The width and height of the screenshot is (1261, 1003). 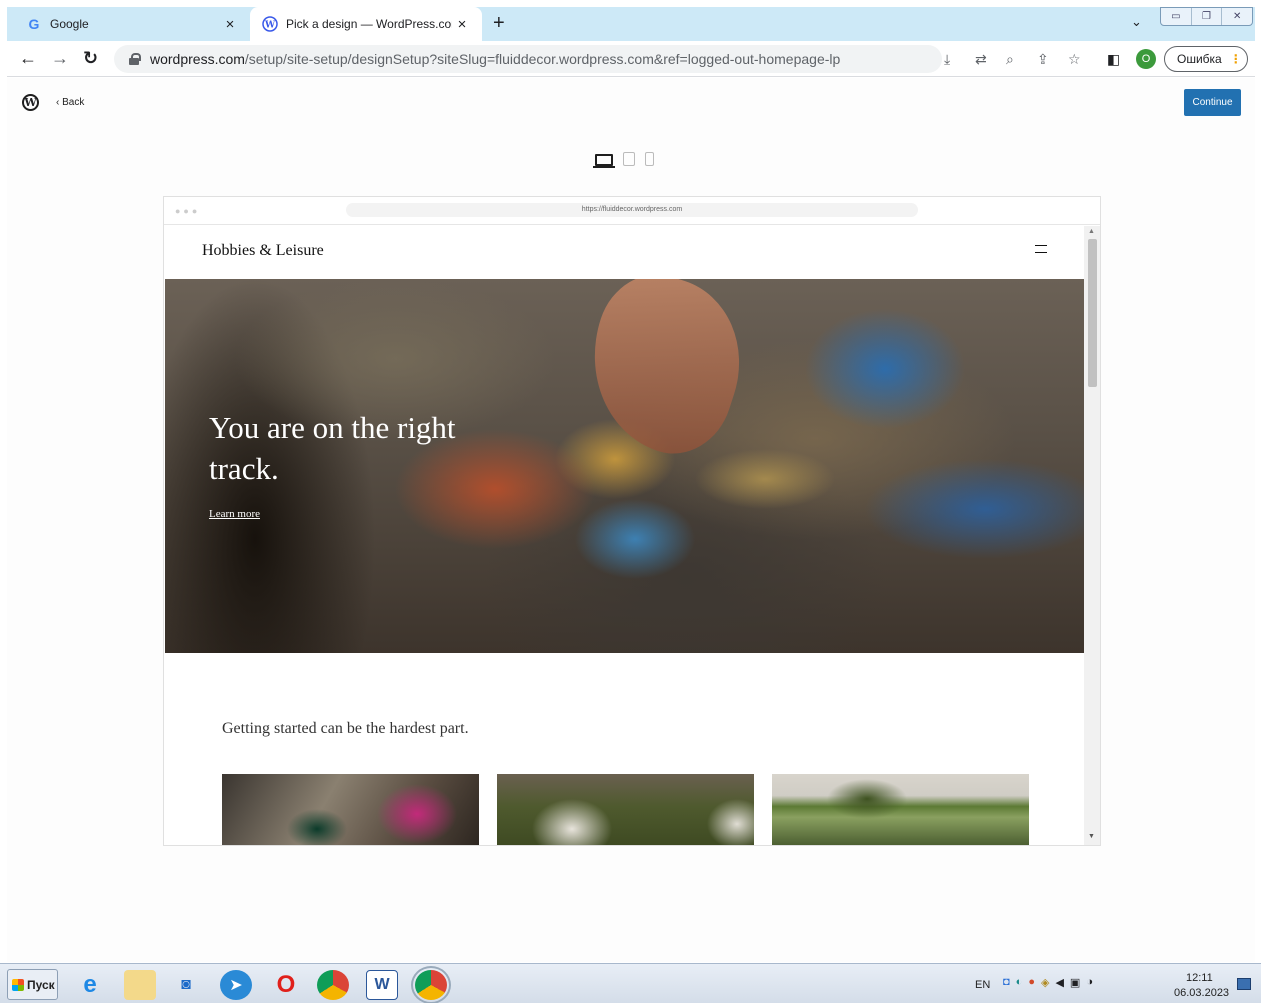 What do you see at coordinates (382, 985) in the screenshot?
I see `word-icon: W` at bounding box center [382, 985].